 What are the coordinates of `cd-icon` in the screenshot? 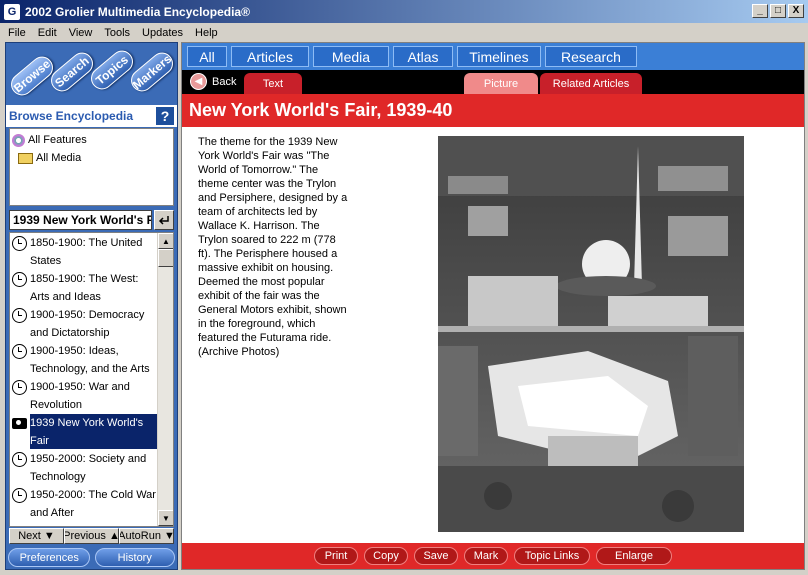 It's located at (18, 140).